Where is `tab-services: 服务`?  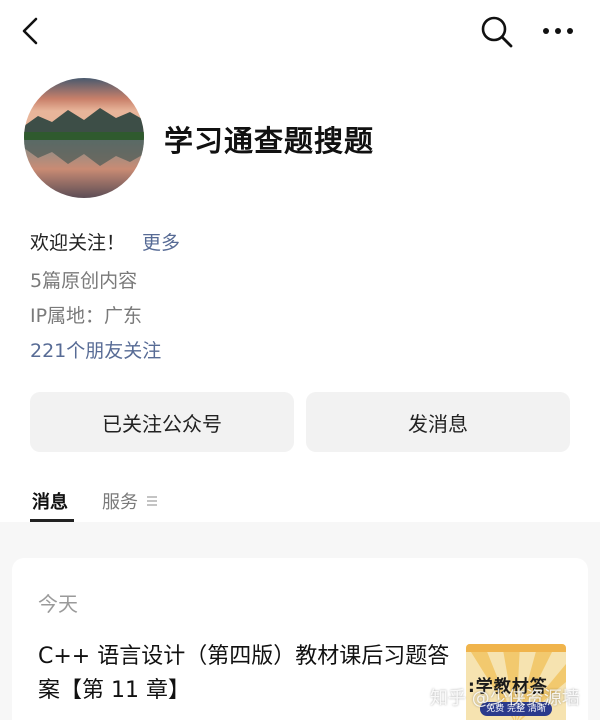
tab-services: 服务 is located at coordinates (120, 501).